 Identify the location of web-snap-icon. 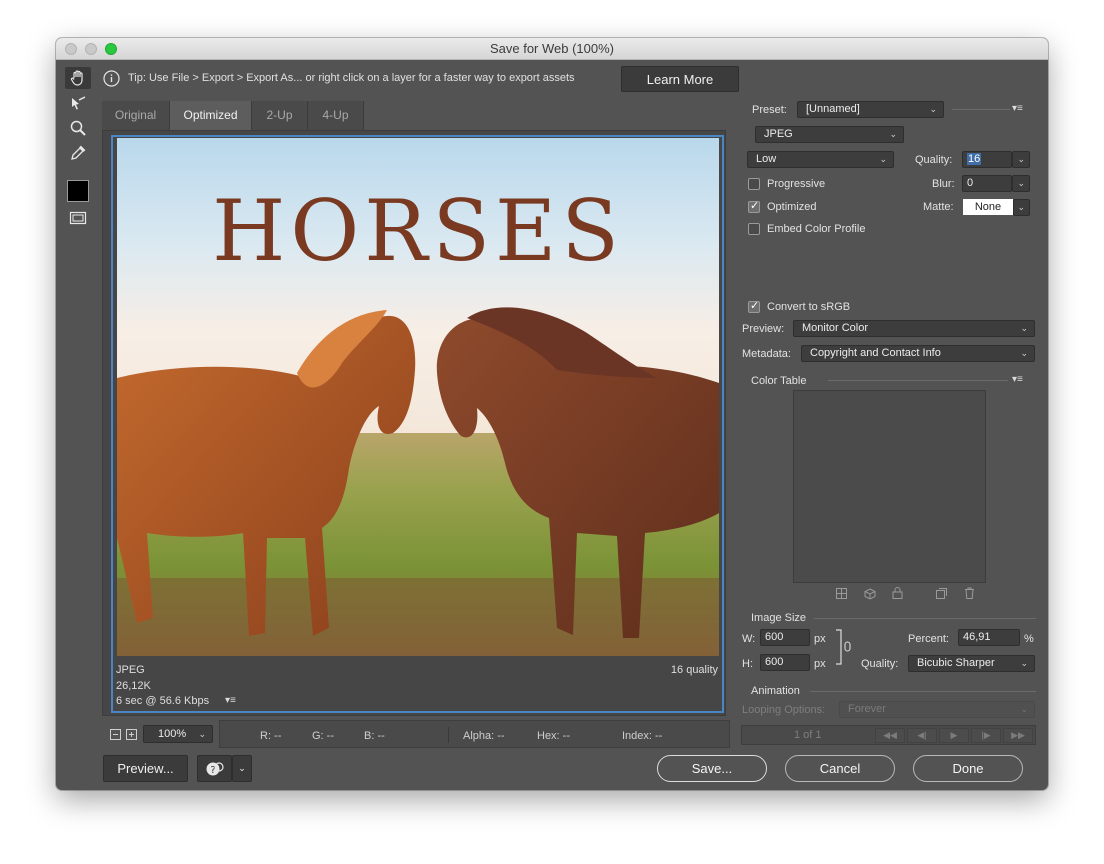
(841, 593).